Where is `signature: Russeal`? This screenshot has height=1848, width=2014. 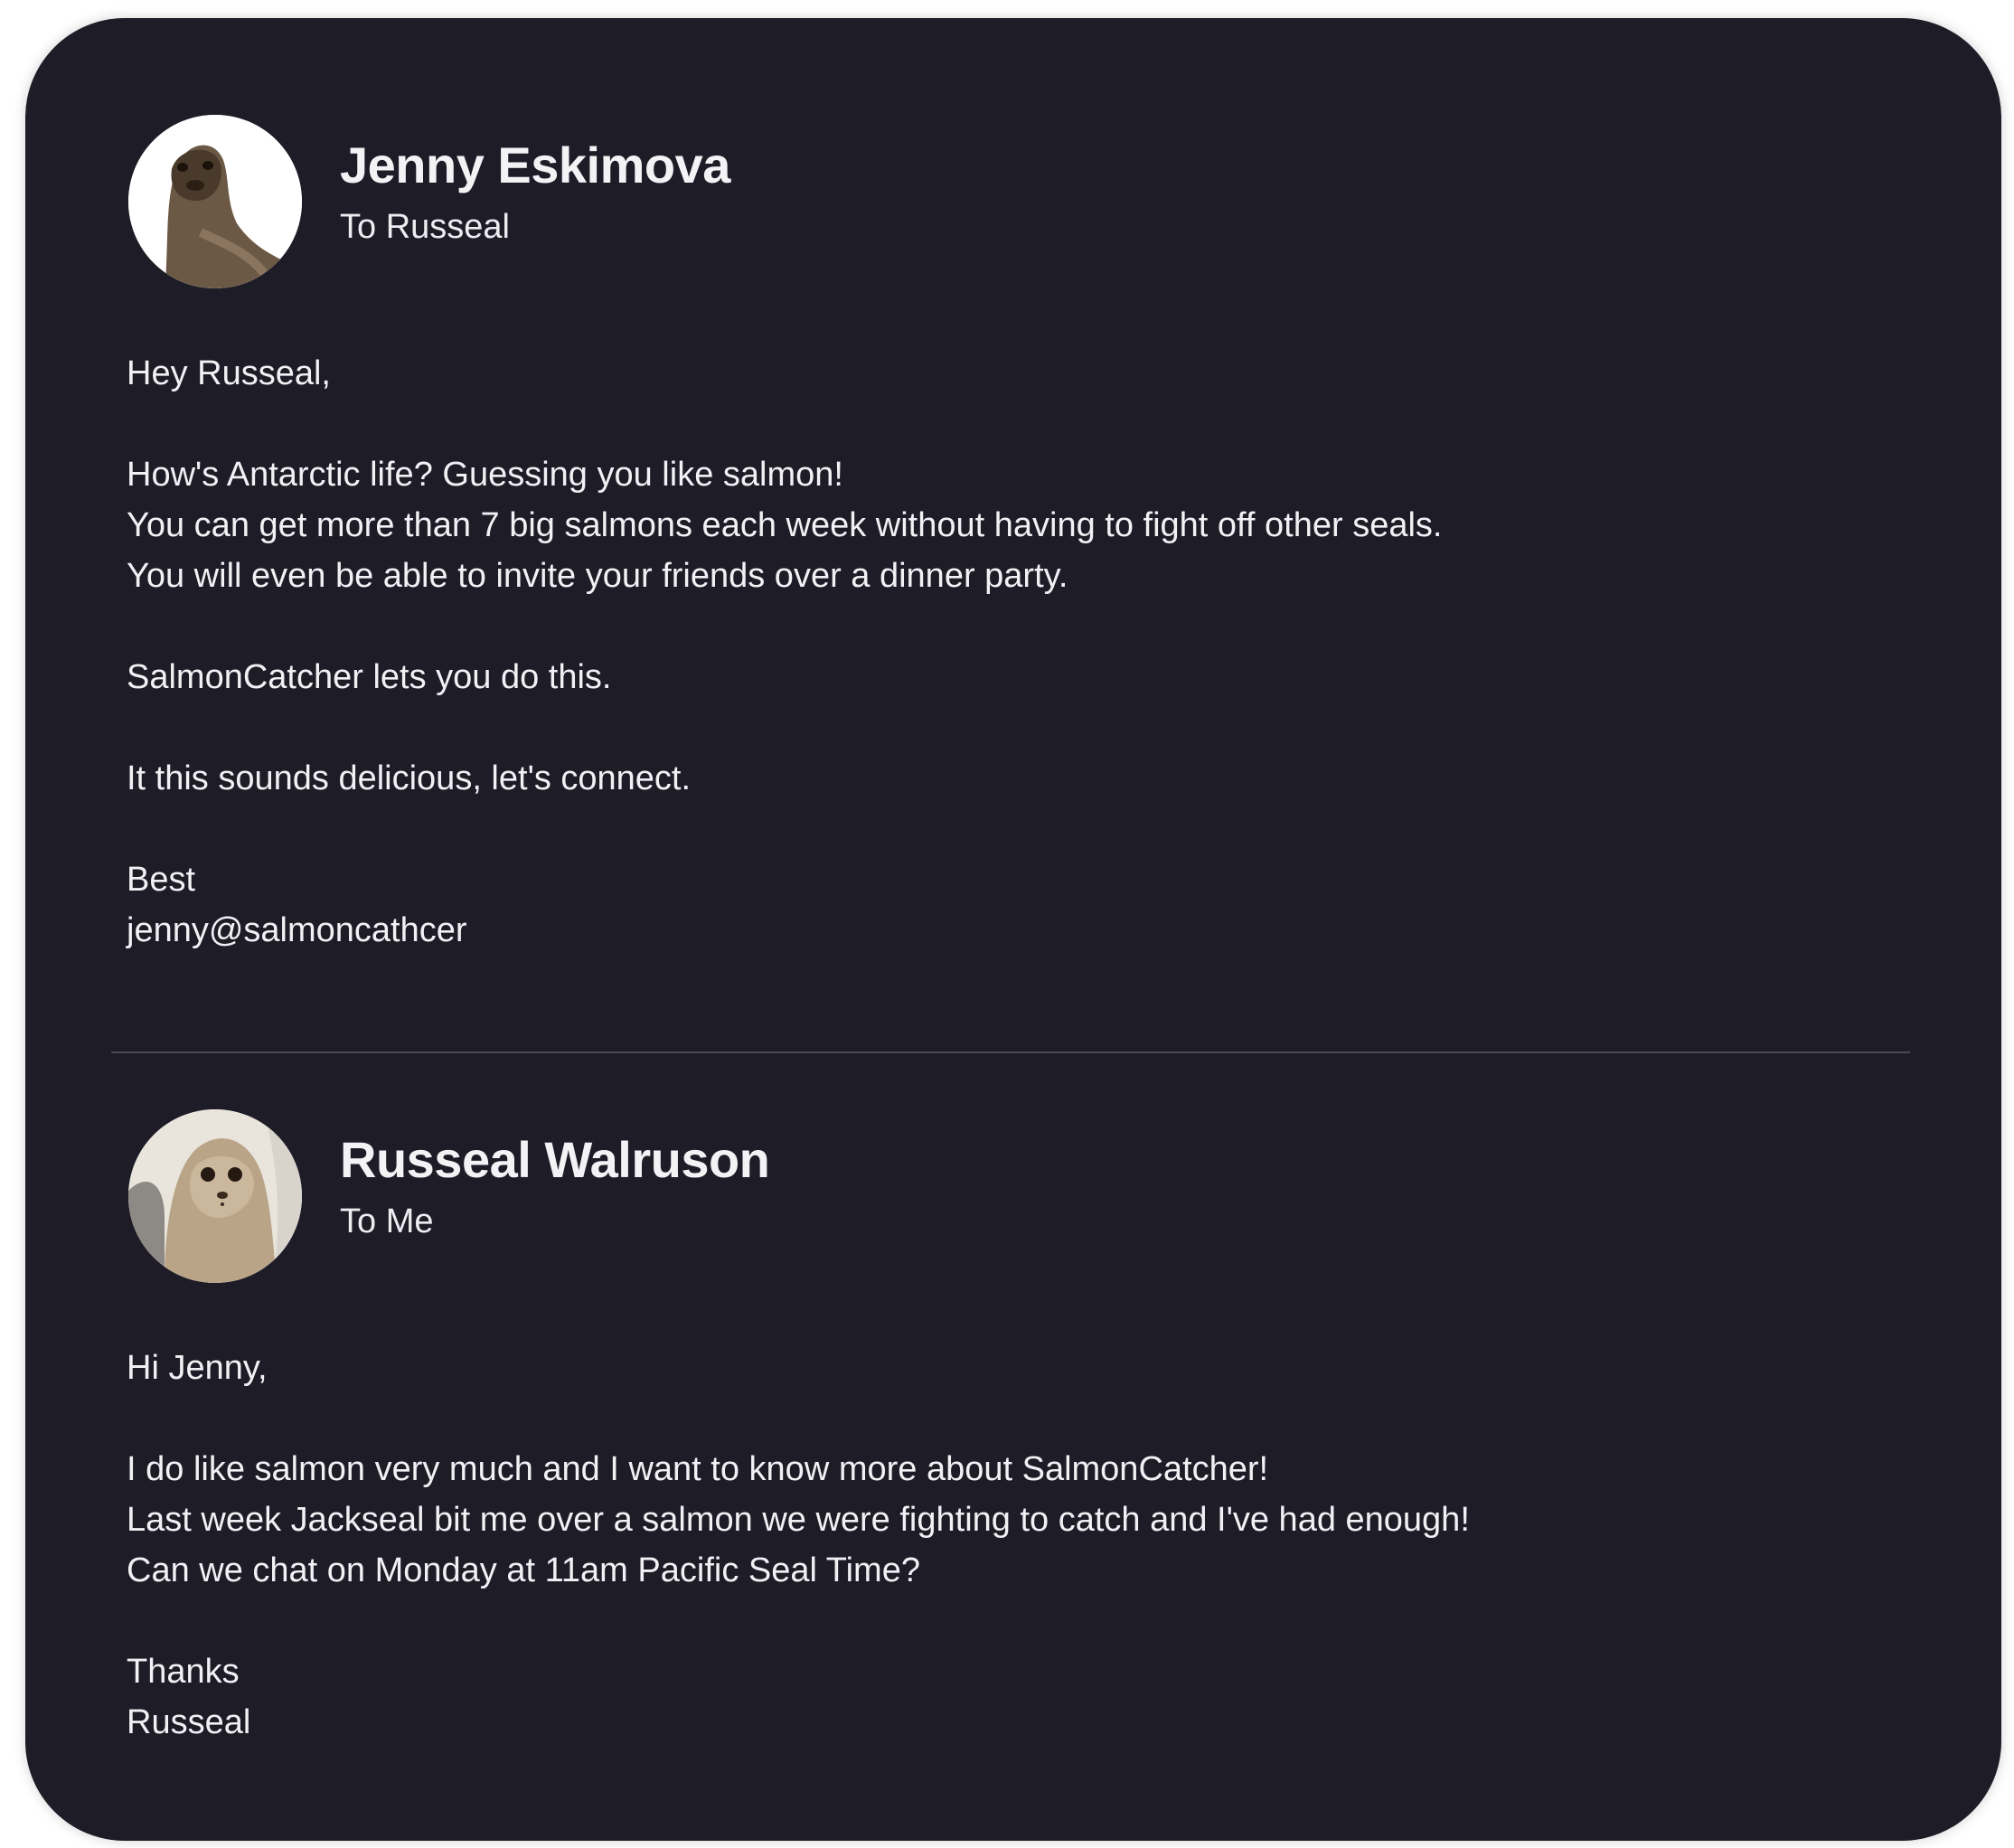
signature: Russeal is located at coordinates (189, 1722).